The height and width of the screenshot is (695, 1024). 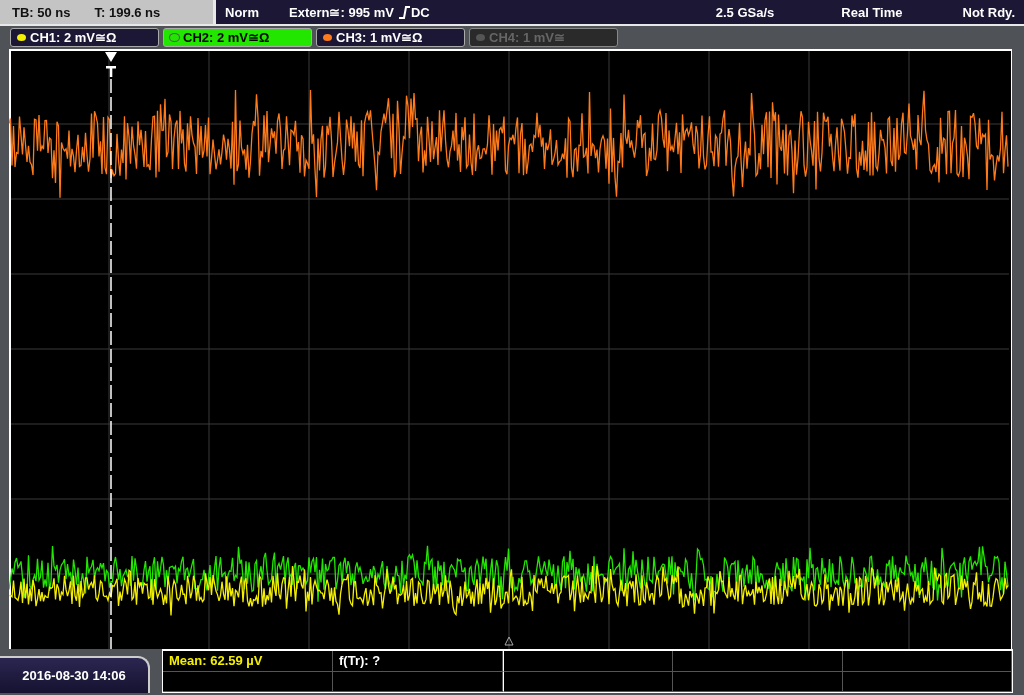 I want to click on trigger-mode-label: Norm, so click(x=242, y=12).